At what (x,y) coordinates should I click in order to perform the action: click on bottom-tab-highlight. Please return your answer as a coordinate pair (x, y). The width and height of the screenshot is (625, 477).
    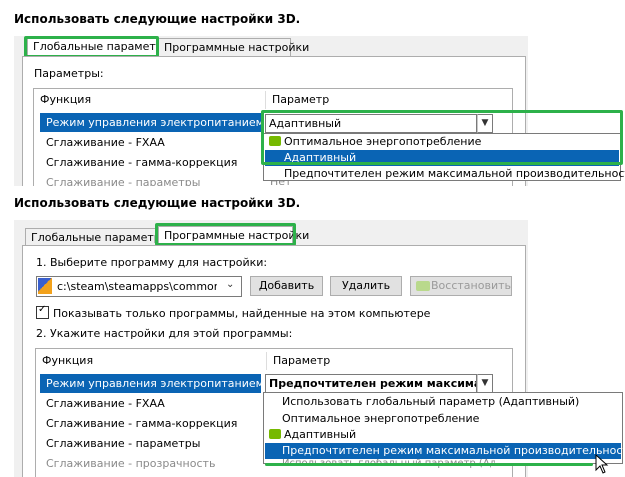
    Looking at the image, I should click on (225, 234).